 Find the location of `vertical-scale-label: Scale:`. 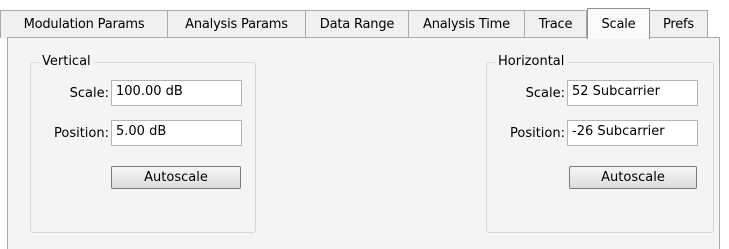

vertical-scale-label: Scale: is located at coordinates (89, 93).